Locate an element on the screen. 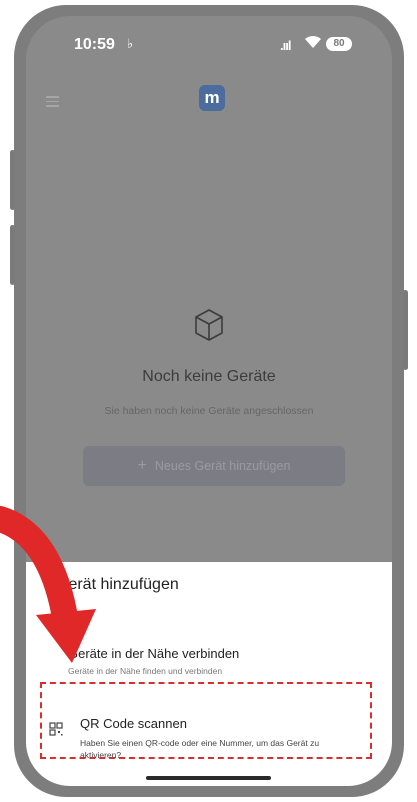 This screenshot has width=417, height=802. wifi-icon is located at coordinates (313, 41).